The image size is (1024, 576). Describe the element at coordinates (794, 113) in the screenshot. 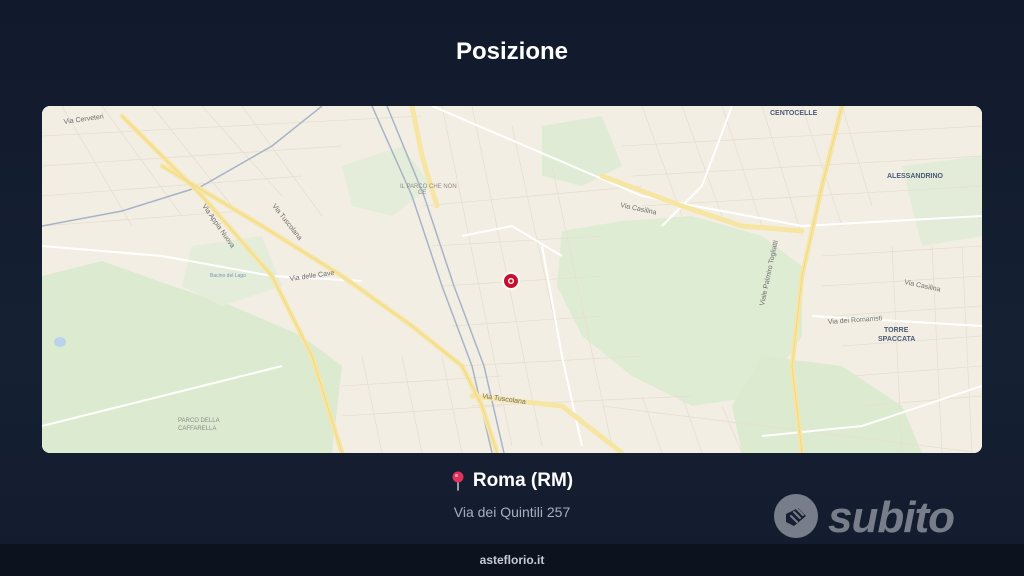

I see `district-label: CENTOCELLE` at that location.